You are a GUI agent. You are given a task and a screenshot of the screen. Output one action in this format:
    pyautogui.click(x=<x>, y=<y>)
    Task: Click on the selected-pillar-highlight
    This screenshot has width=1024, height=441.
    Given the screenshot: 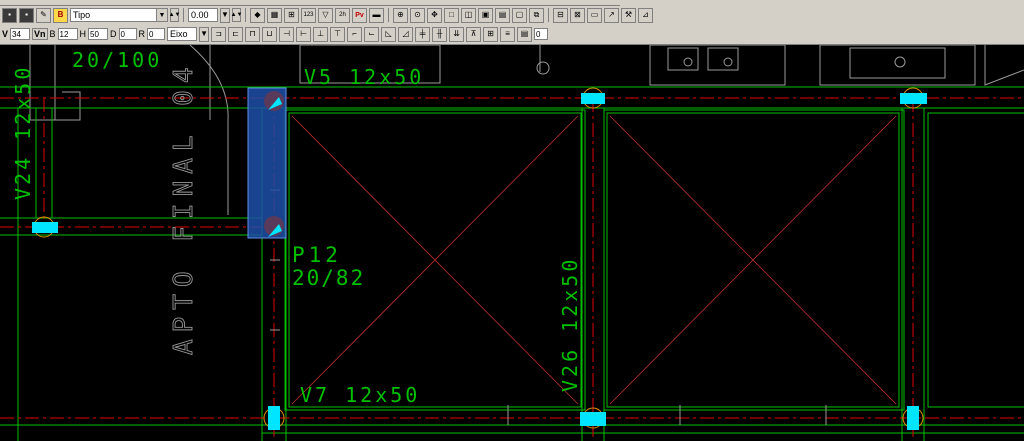 What is the action you would take?
    pyautogui.click(x=267, y=163)
    